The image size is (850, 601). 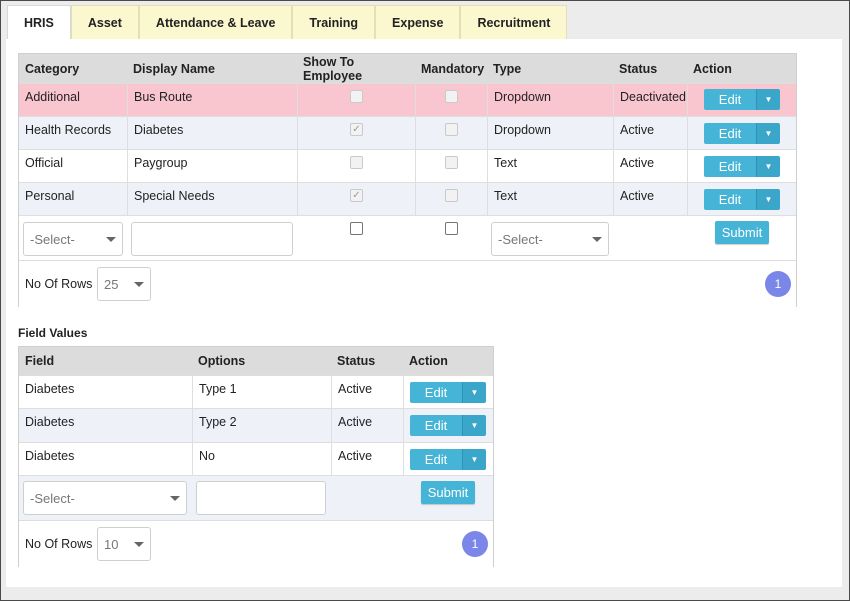 What do you see at coordinates (212, 100) in the screenshot?
I see `cell-display-name: Bus Route` at bounding box center [212, 100].